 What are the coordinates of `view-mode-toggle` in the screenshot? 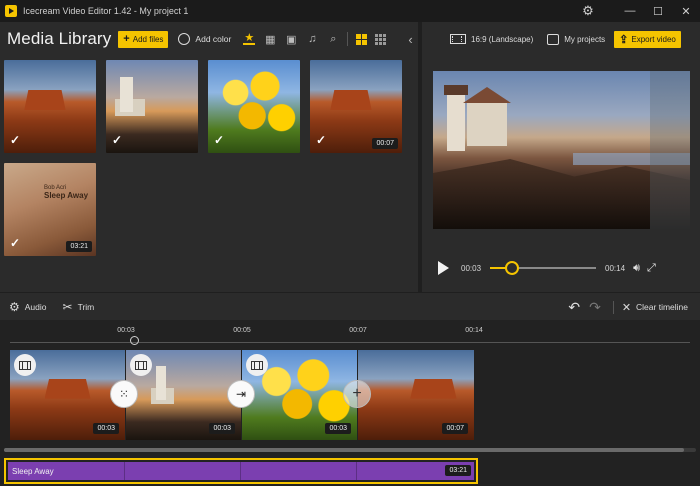 It's located at (367, 39).